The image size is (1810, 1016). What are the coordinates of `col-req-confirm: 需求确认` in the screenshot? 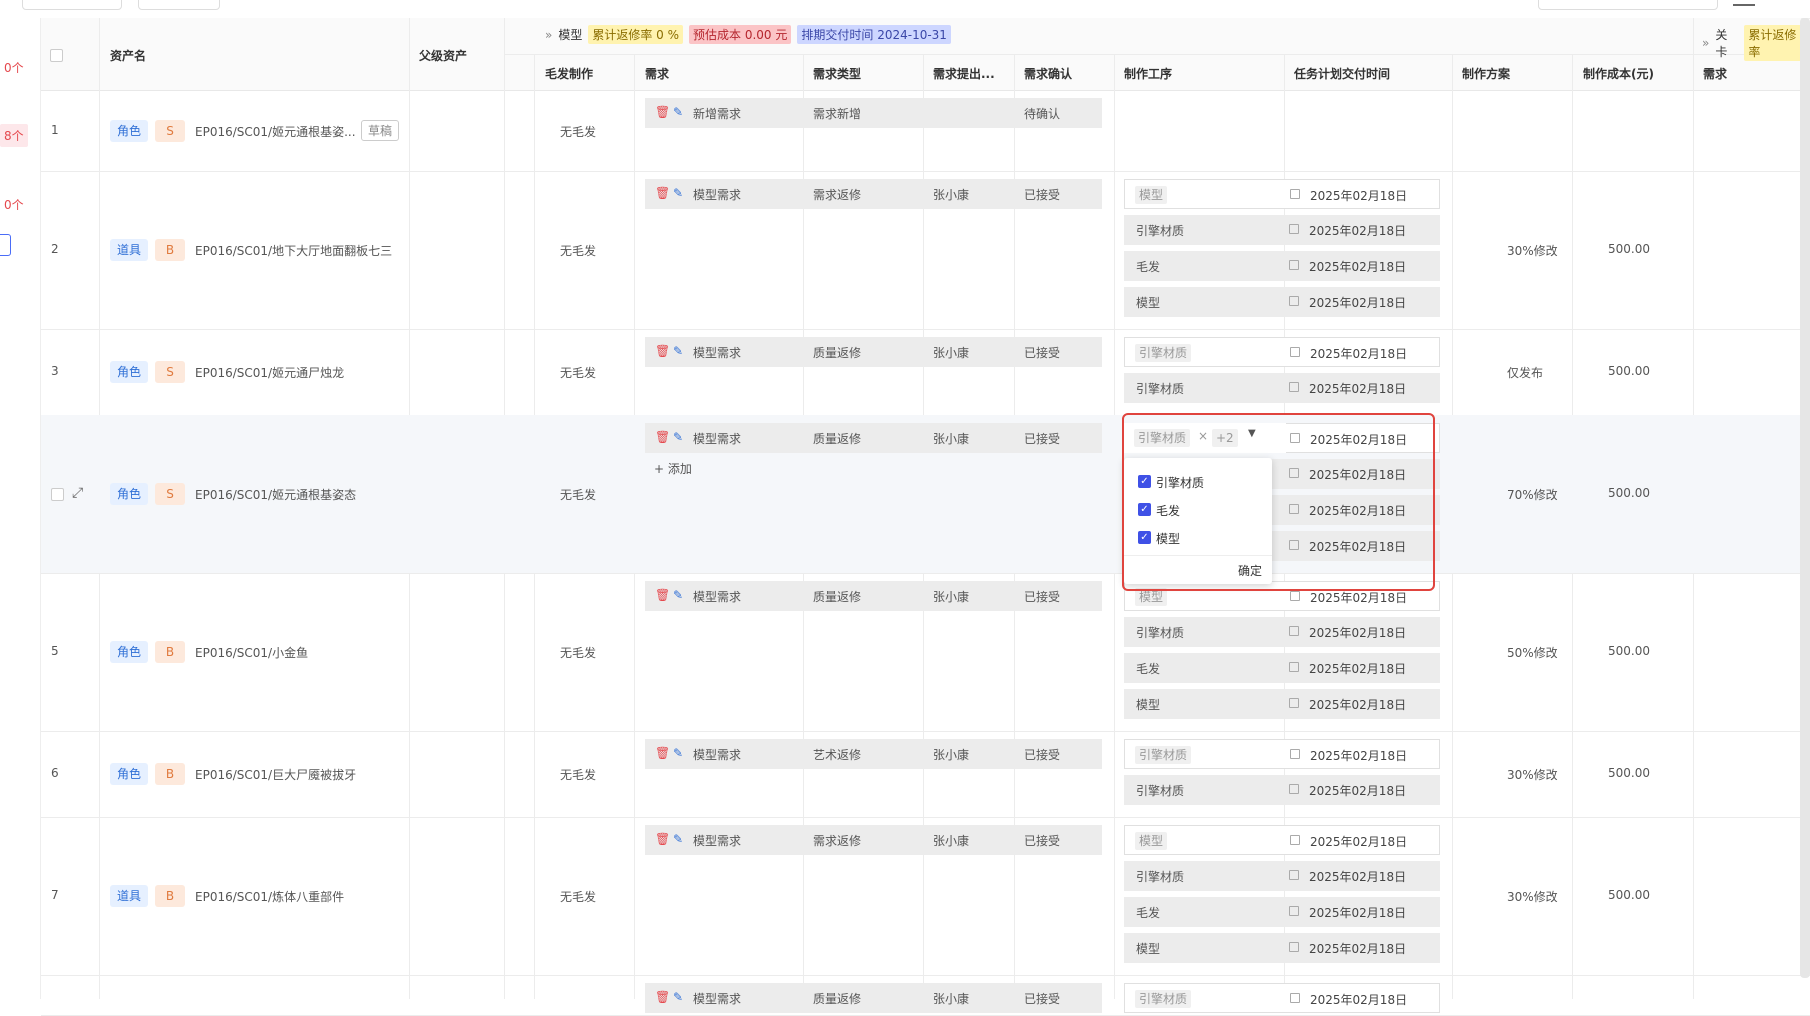 It's located at (1048, 73).